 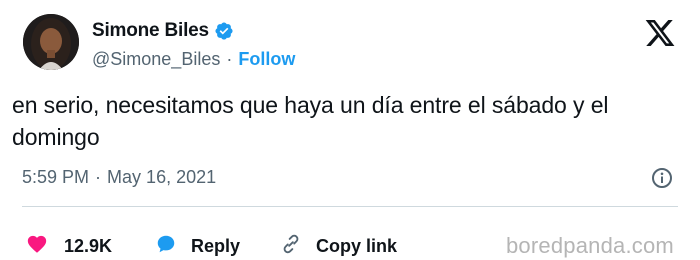 What do you see at coordinates (660, 33) in the screenshot?
I see `x-logo-icon` at bounding box center [660, 33].